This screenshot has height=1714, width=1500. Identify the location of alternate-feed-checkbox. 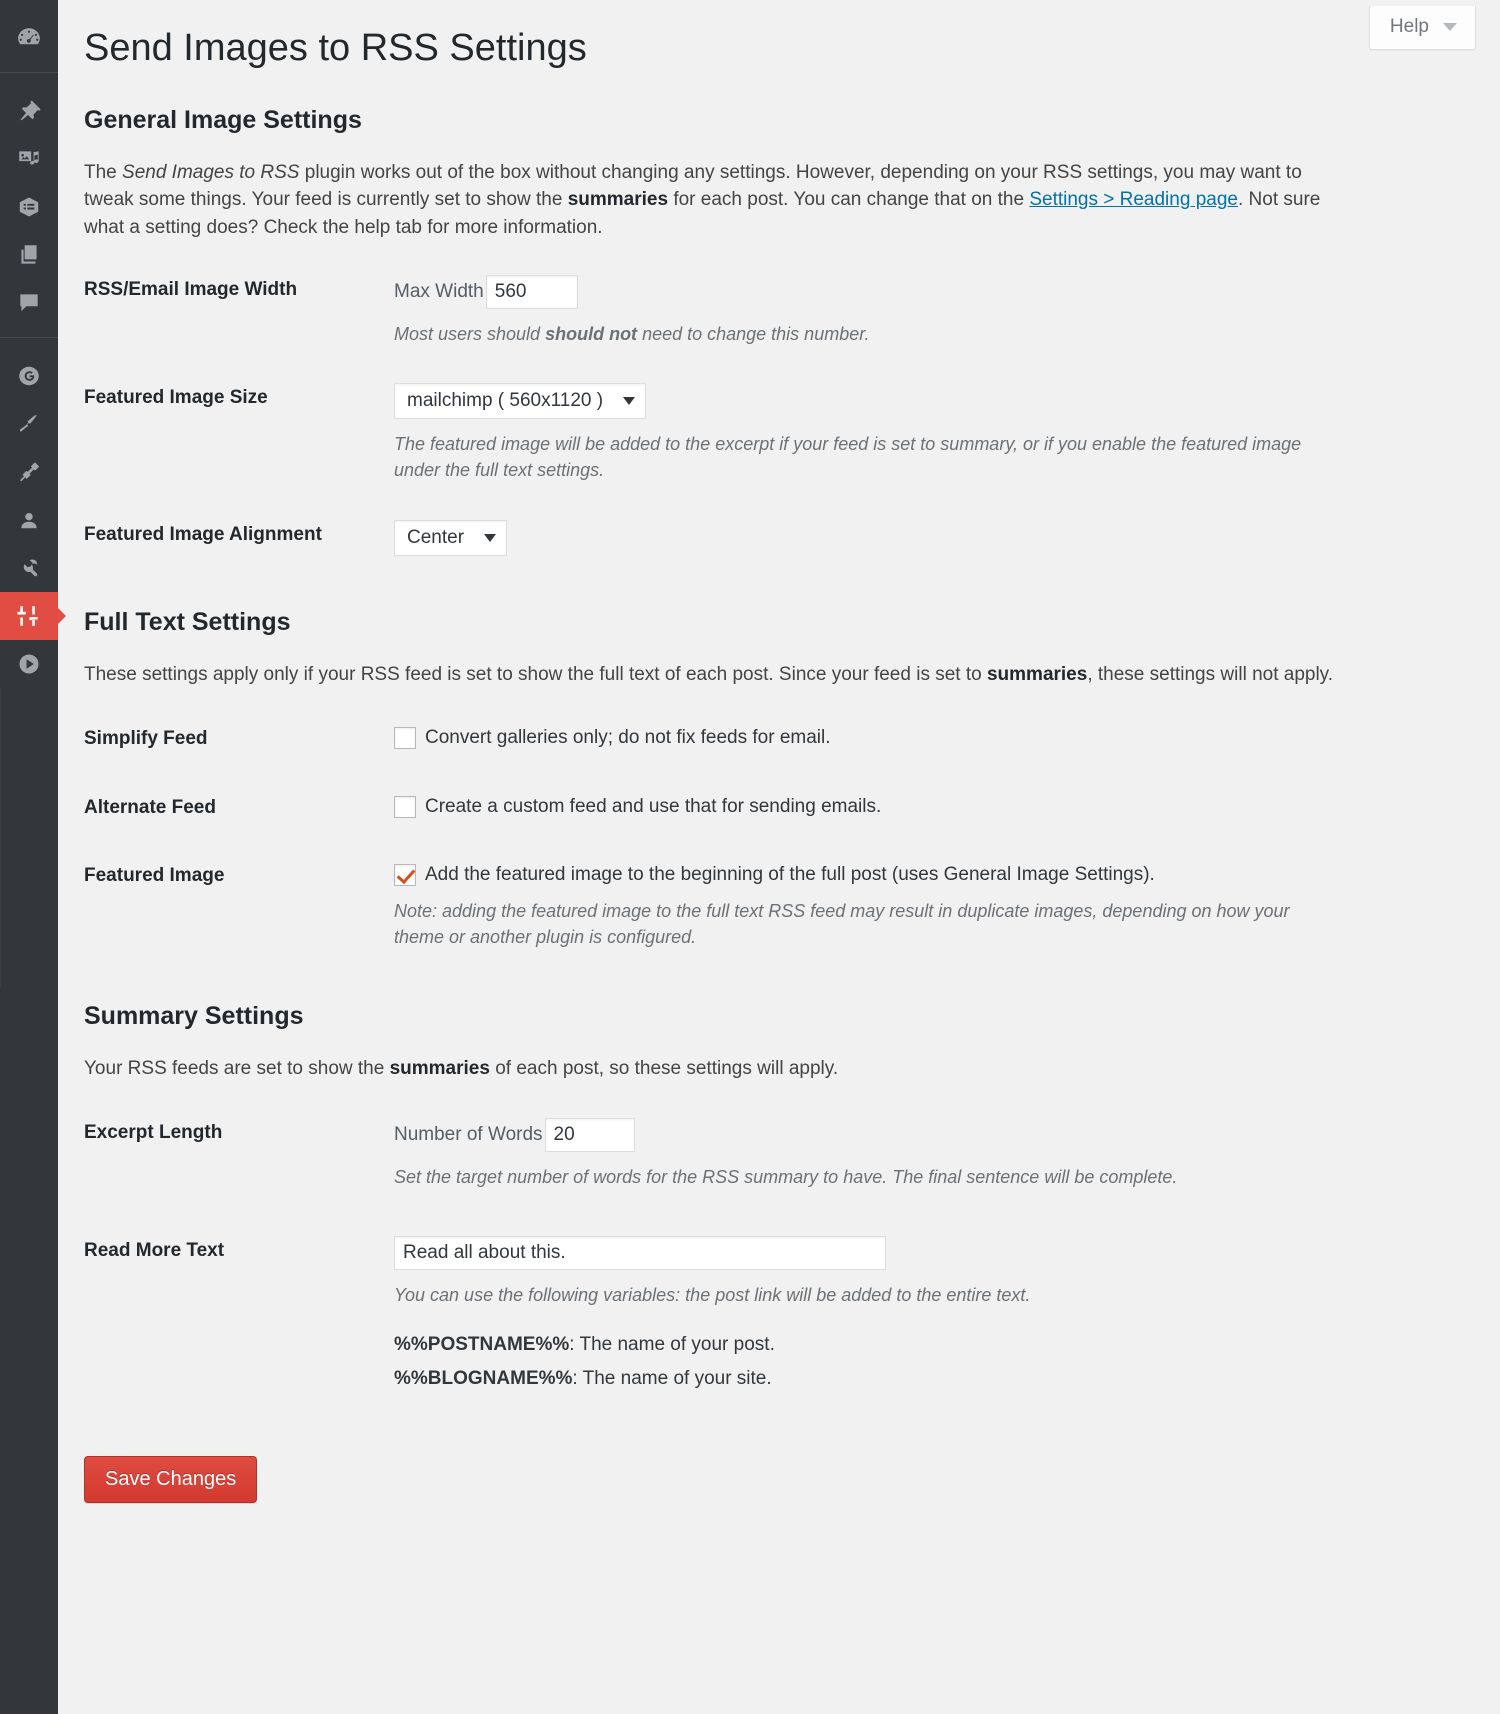
(405, 806).